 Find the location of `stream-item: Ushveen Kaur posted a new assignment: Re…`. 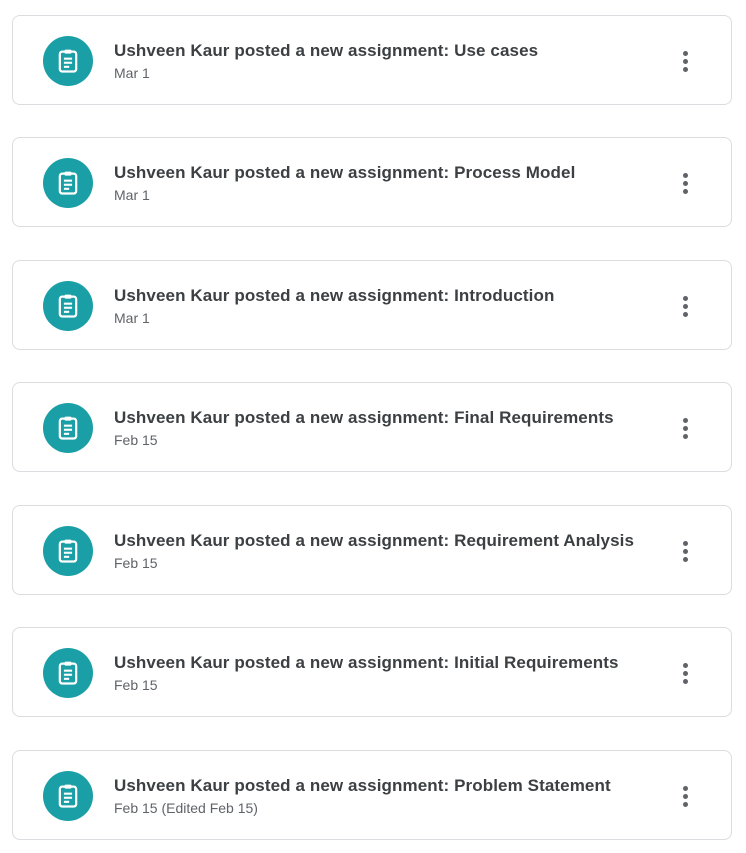

stream-item: Ushveen Kaur posted a new assignment: Re… is located at coordinates (372, 550).